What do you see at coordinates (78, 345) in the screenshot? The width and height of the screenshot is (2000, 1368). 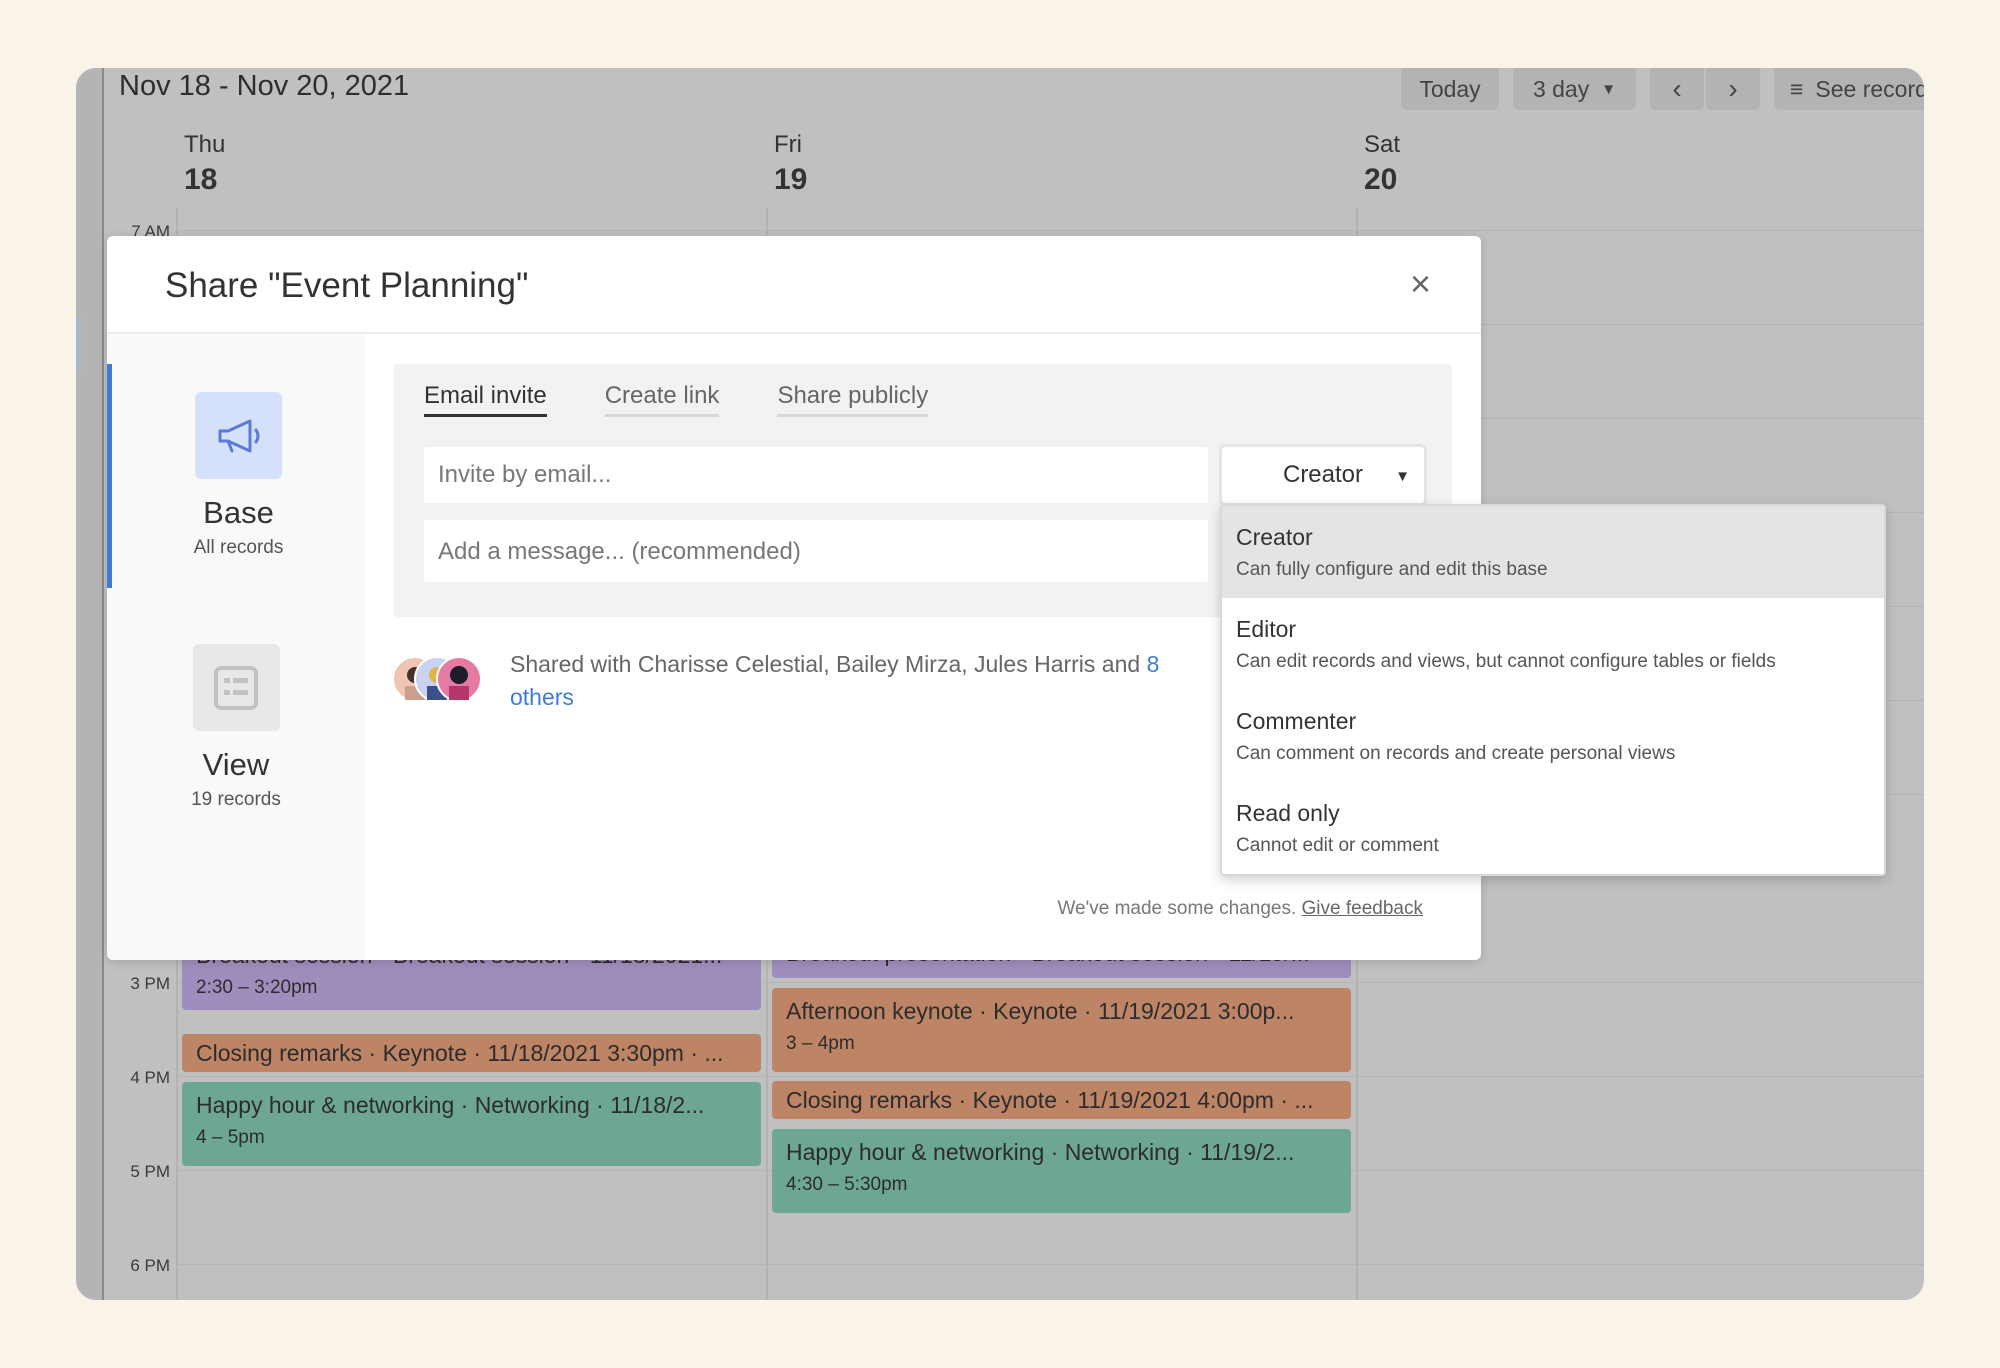 I see `sidebar-accent` at bounding box center [78, 345].